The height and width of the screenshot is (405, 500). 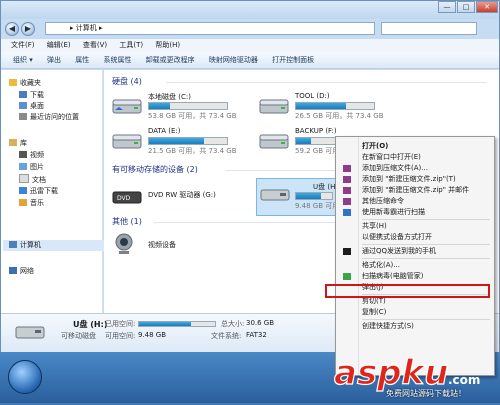 What do you see at coordinates (124, 198) in the screenshot?
I see `svg-text: DVD` at bounding box center [124, 198].